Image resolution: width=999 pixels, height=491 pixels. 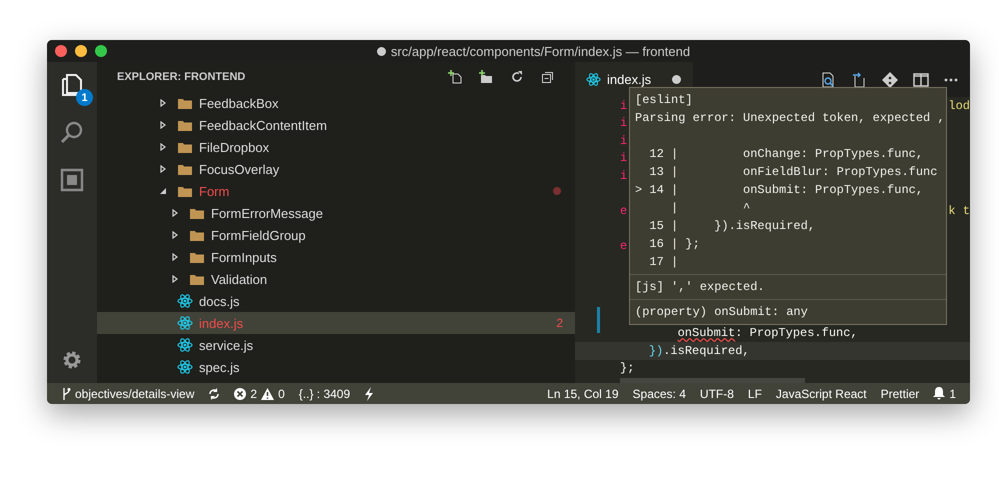 What do you see at coordinates (455, 77) in the screenshot?
I see `new-file-icon` at bounding box center [455, 77].